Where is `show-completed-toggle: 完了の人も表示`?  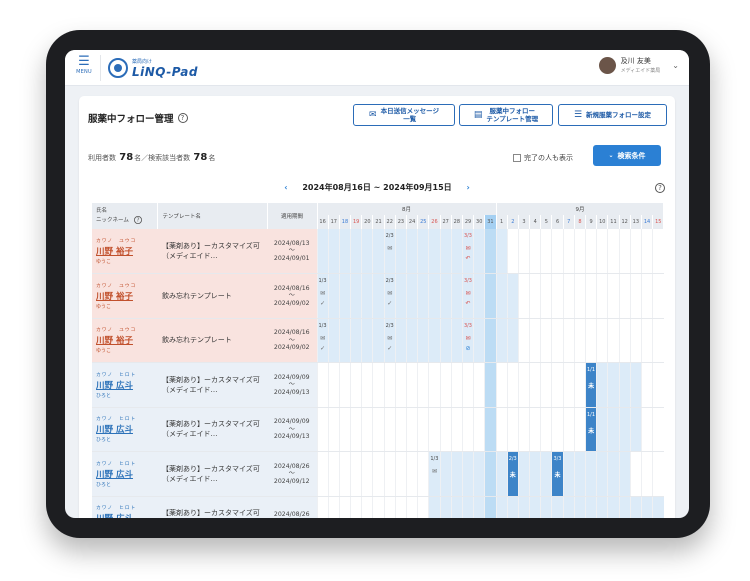 show-completed-toggle: 完了の人も表示 is located at coordinates (543, 158).